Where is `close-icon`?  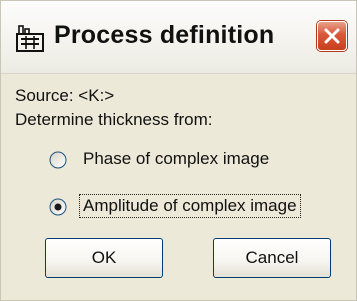 close-icon is located at coordinates (332, 36).